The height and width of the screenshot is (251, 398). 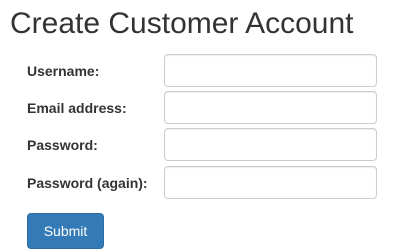 What do you see at coordinates (77, 108) in the screenshot?
I see `email-label: Email address:` at bounding box center [77, 108].